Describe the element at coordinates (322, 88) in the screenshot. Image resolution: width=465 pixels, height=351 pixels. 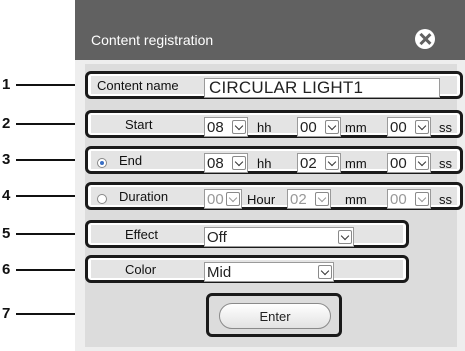
I see `content-name-input: CIRCULAR LIGHT1` at that location.